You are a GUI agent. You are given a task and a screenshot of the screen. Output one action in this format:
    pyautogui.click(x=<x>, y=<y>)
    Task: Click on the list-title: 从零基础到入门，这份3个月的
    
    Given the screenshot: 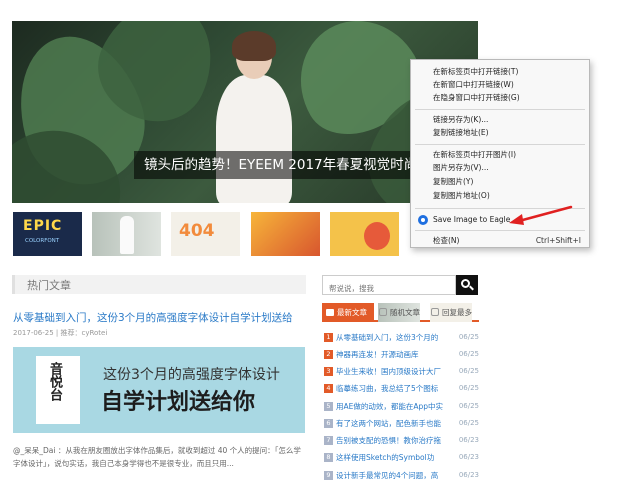 What is the action you would take?
    pyautogui.click(x=394, y=337)
    